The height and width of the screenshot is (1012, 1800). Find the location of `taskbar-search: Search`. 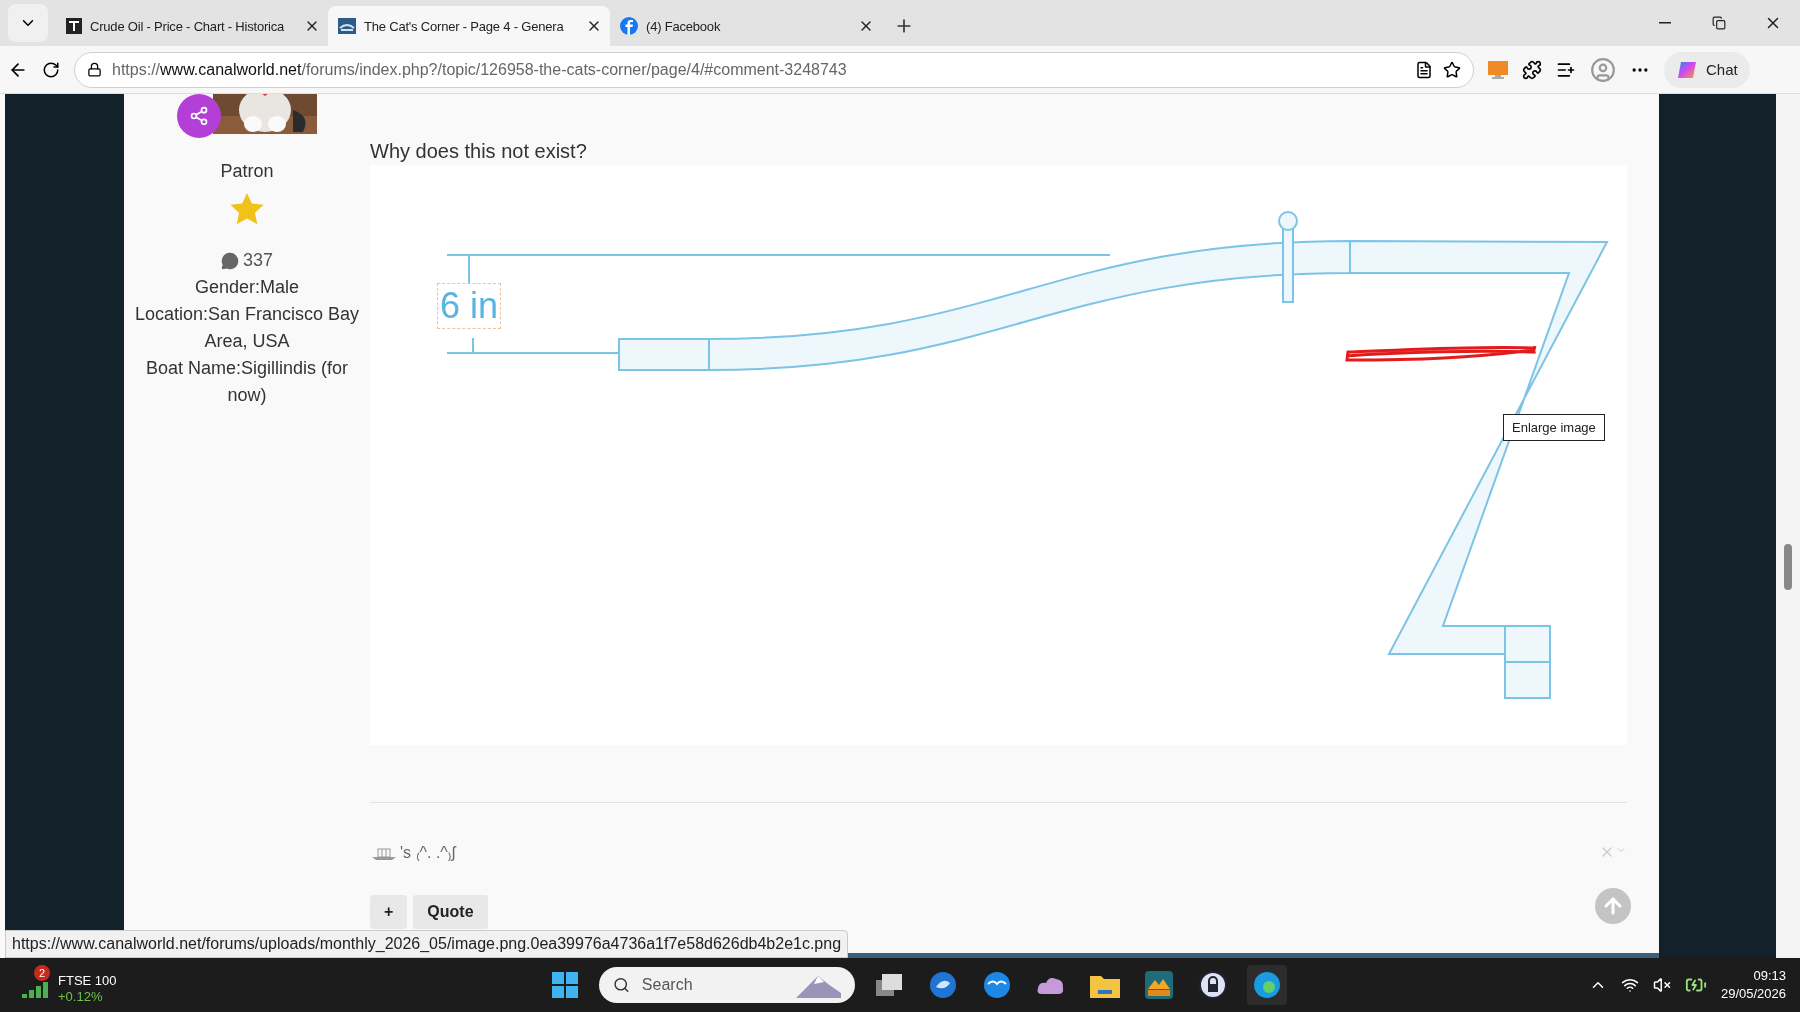

taskbar-search: Search is located at coordinates (727, 985).